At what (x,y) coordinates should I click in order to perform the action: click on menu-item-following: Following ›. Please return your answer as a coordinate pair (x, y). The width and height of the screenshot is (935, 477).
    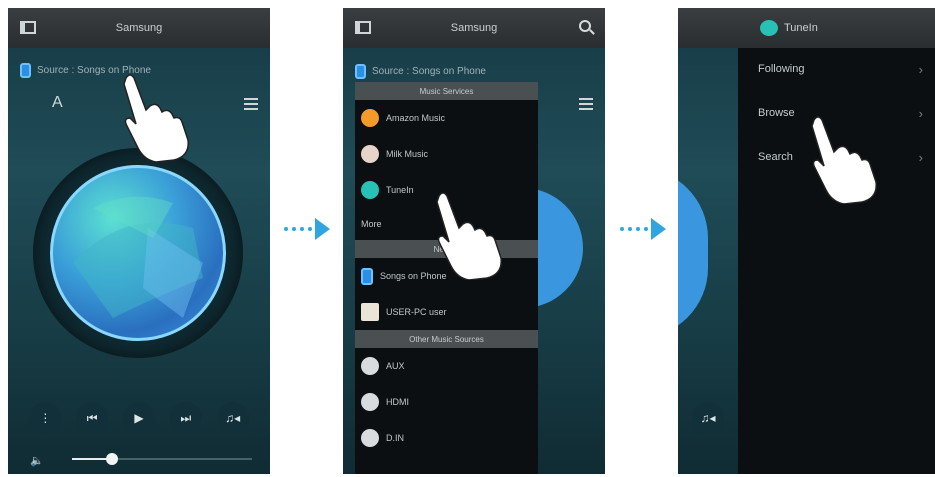
    Looking at the image, I should click on (840, 69).